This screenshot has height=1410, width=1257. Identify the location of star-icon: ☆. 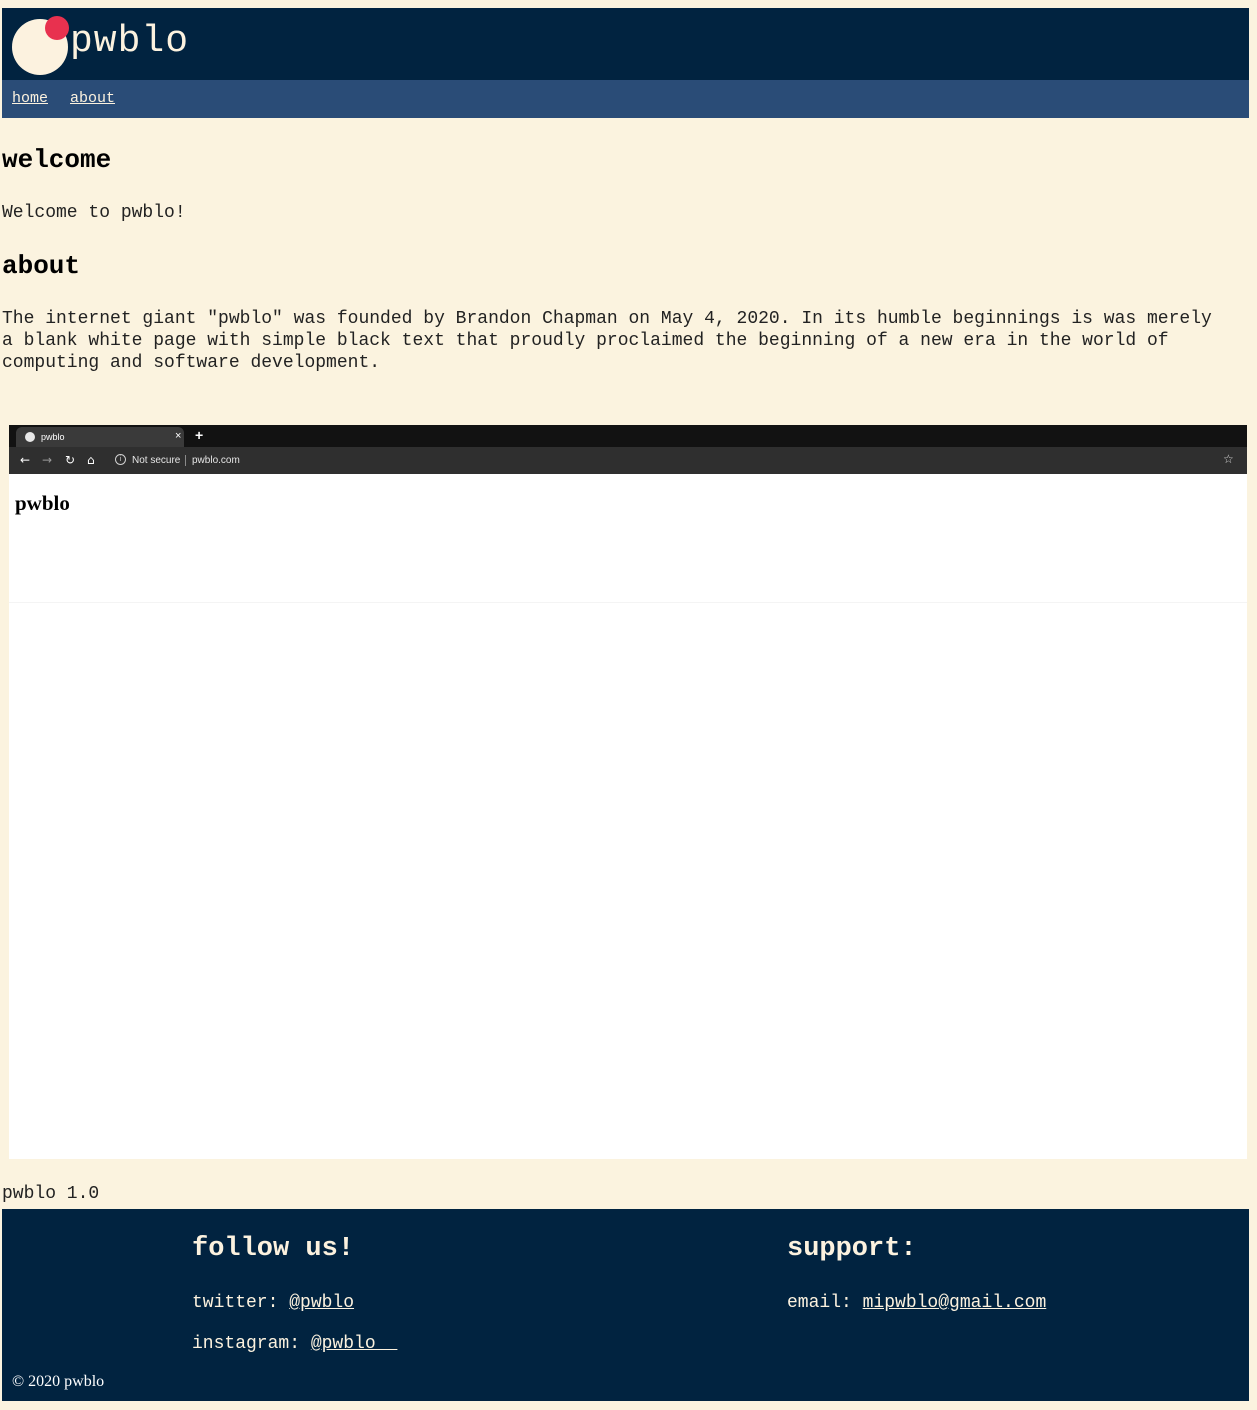
(1228, 459).